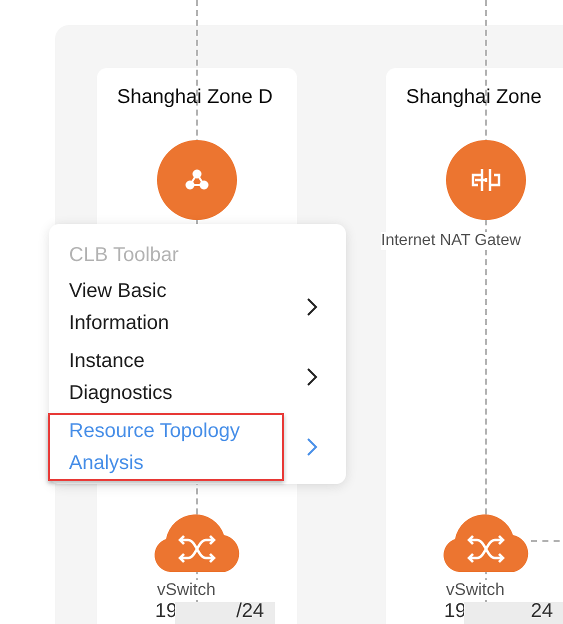  I want to click on menu-item: View Basic Information, so click(166, 307).